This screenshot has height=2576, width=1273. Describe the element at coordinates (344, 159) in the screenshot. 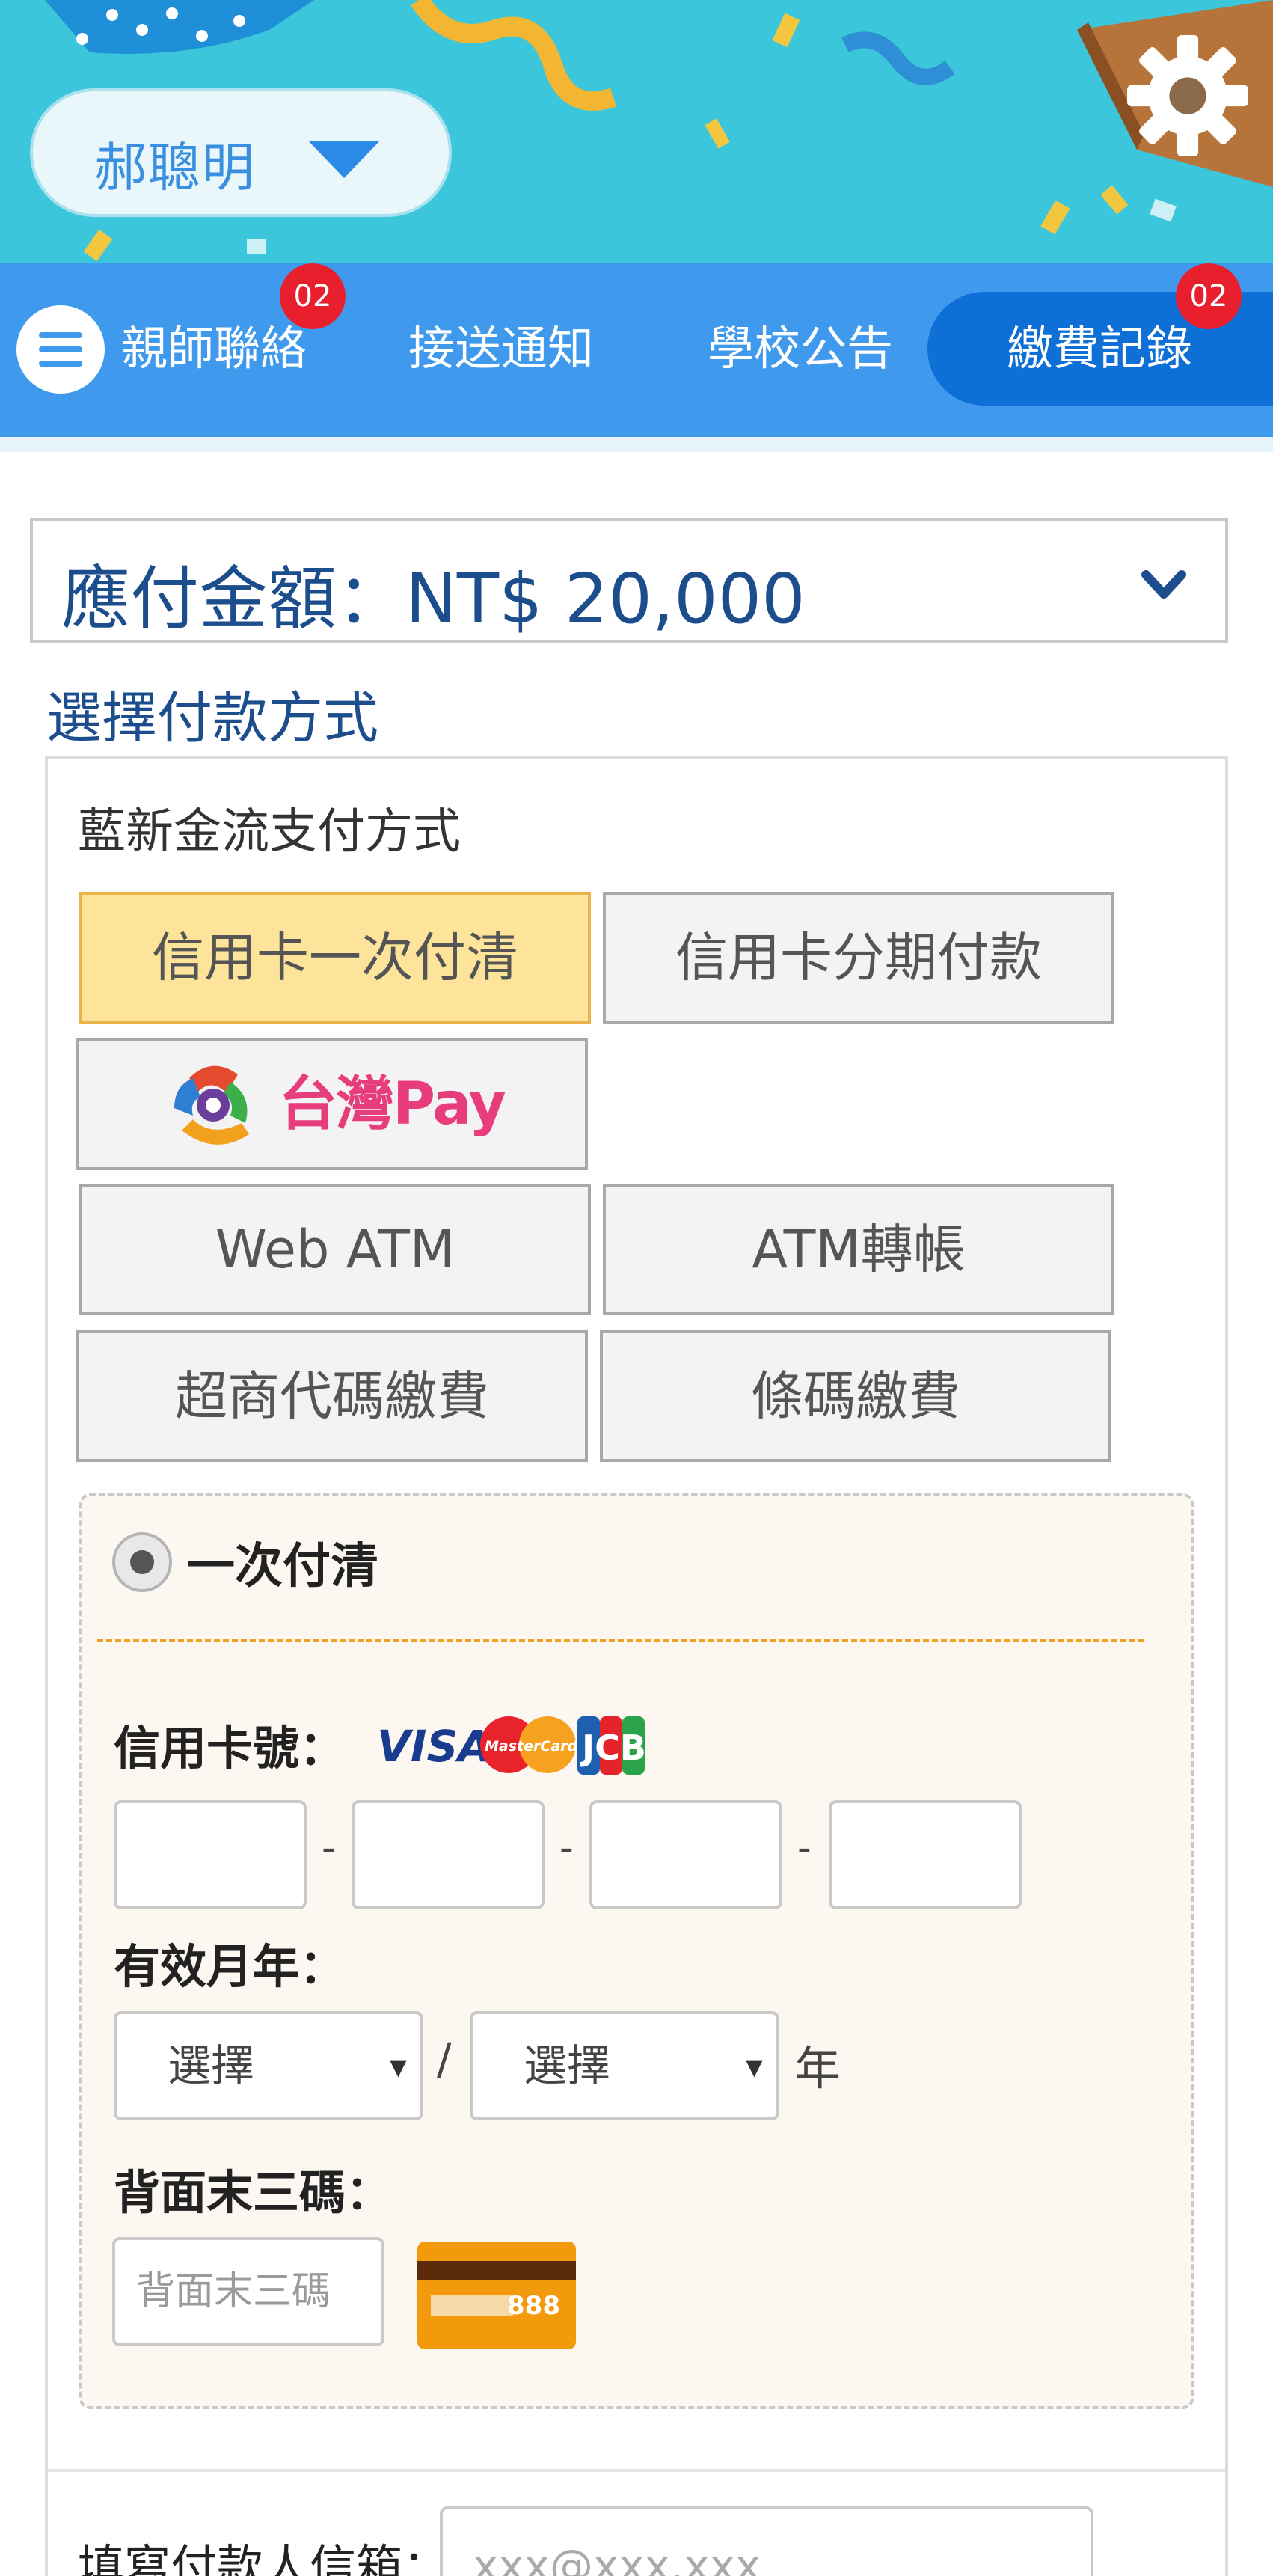

I see `caret-down-icon` at that location.